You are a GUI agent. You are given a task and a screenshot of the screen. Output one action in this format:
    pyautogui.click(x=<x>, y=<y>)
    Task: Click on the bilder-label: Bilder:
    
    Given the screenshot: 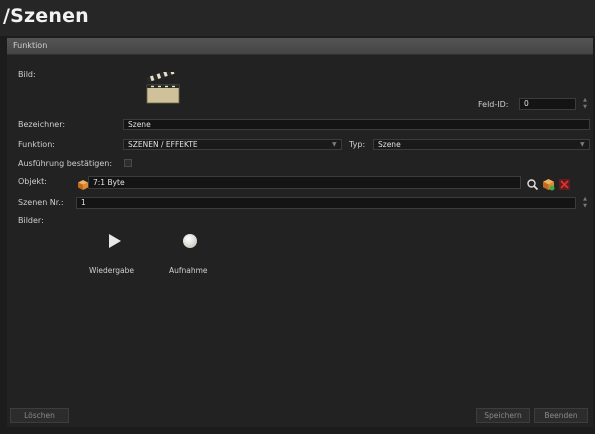 What is the action you would take?
    pyautogui.click(x=31, y=220)
    